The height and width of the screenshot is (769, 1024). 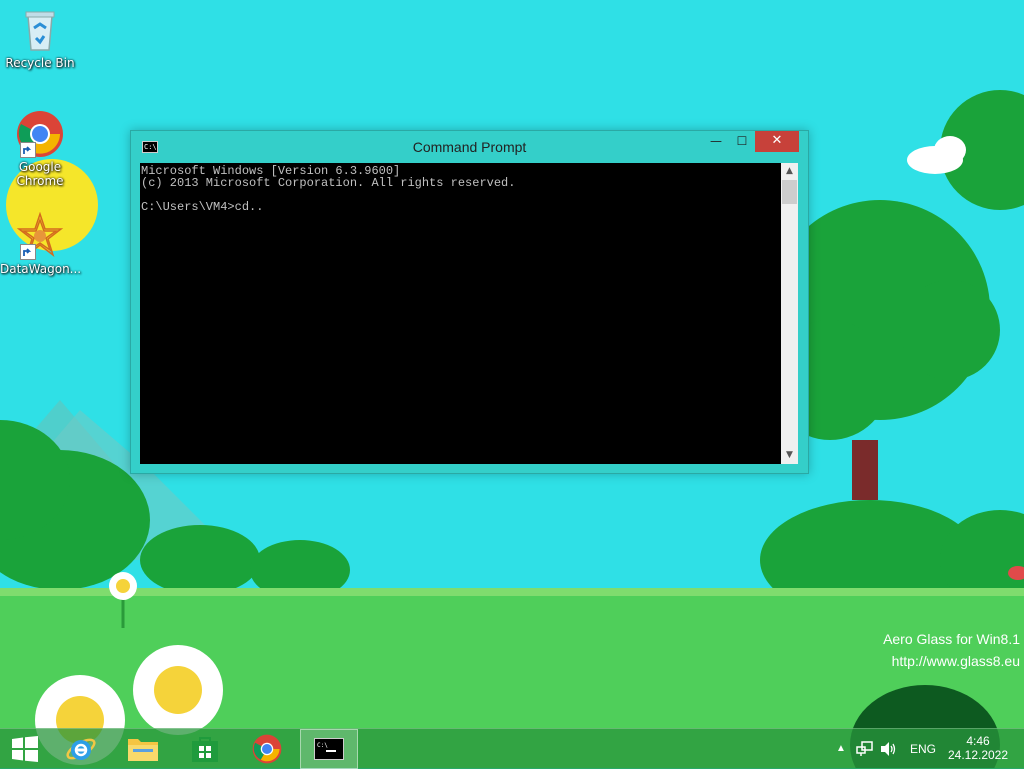 I want to click on taskbar-command-prompt: C:\, so click(x=329, y=749).